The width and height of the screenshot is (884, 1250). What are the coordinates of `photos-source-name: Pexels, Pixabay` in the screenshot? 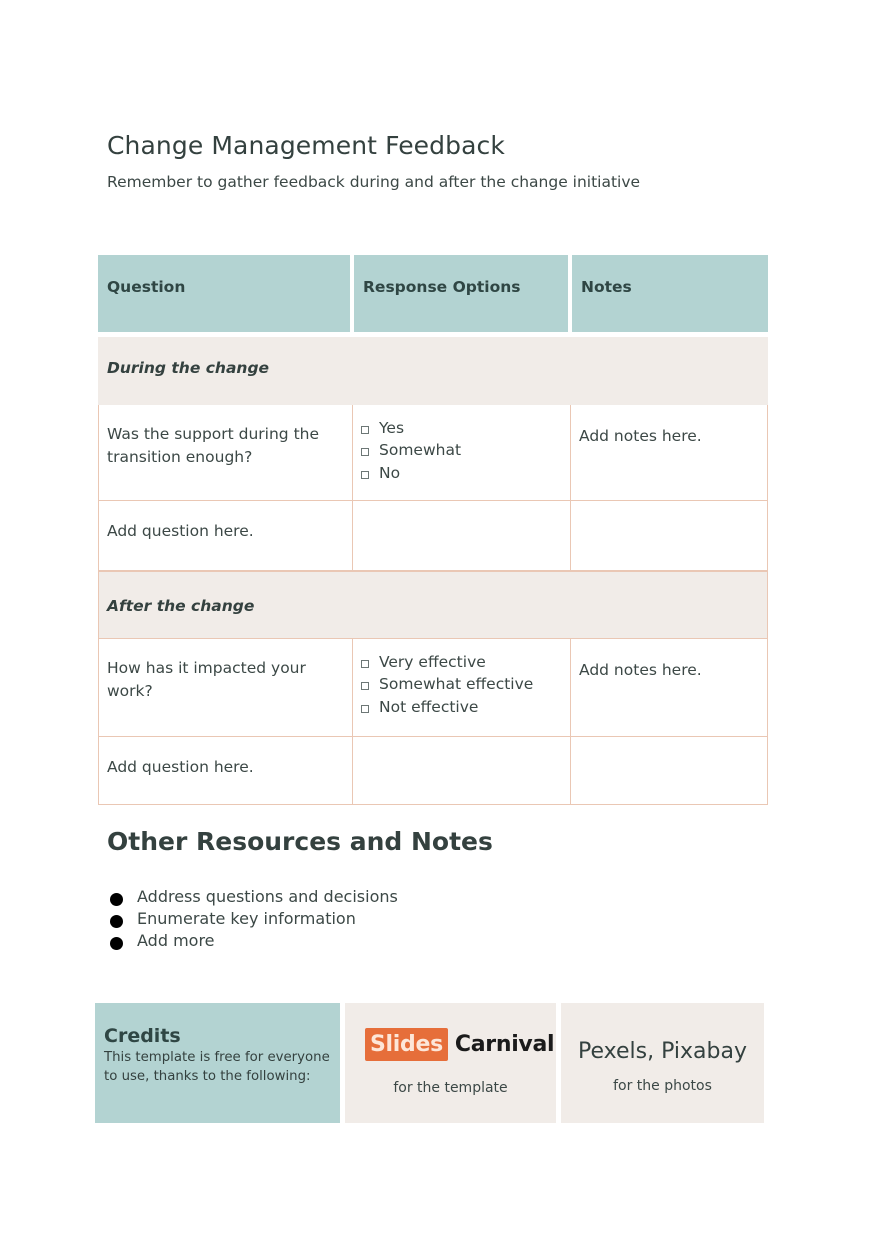 It's located at (662, 1051).